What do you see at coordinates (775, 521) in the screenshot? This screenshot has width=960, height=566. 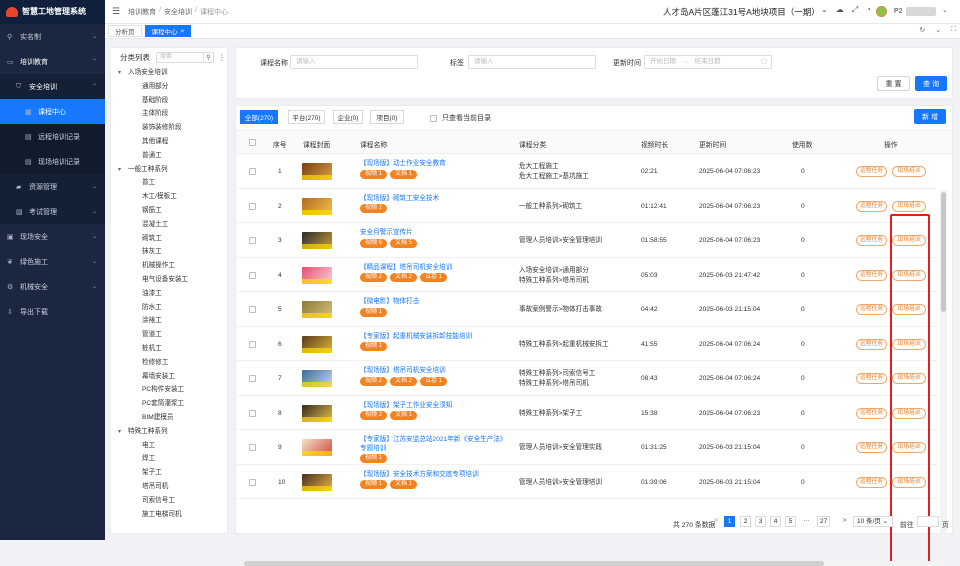 I see `page-4: 4` at bounding box center [775, 521].